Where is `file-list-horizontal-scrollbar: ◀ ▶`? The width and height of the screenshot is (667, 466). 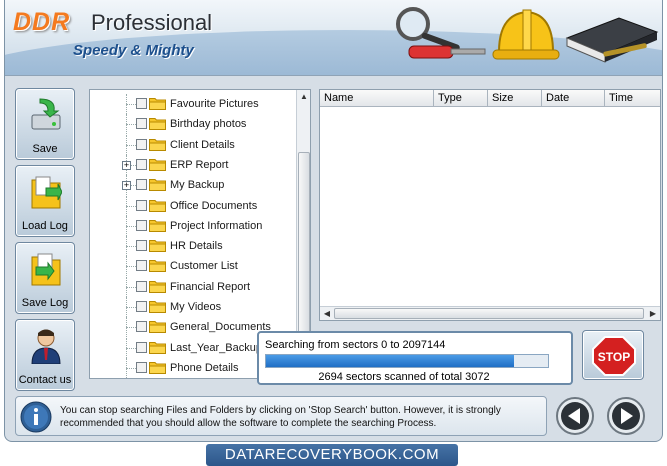
file-list-horizontal-scrollbar: ◀ ▶ is located at coordinates (490, 313).